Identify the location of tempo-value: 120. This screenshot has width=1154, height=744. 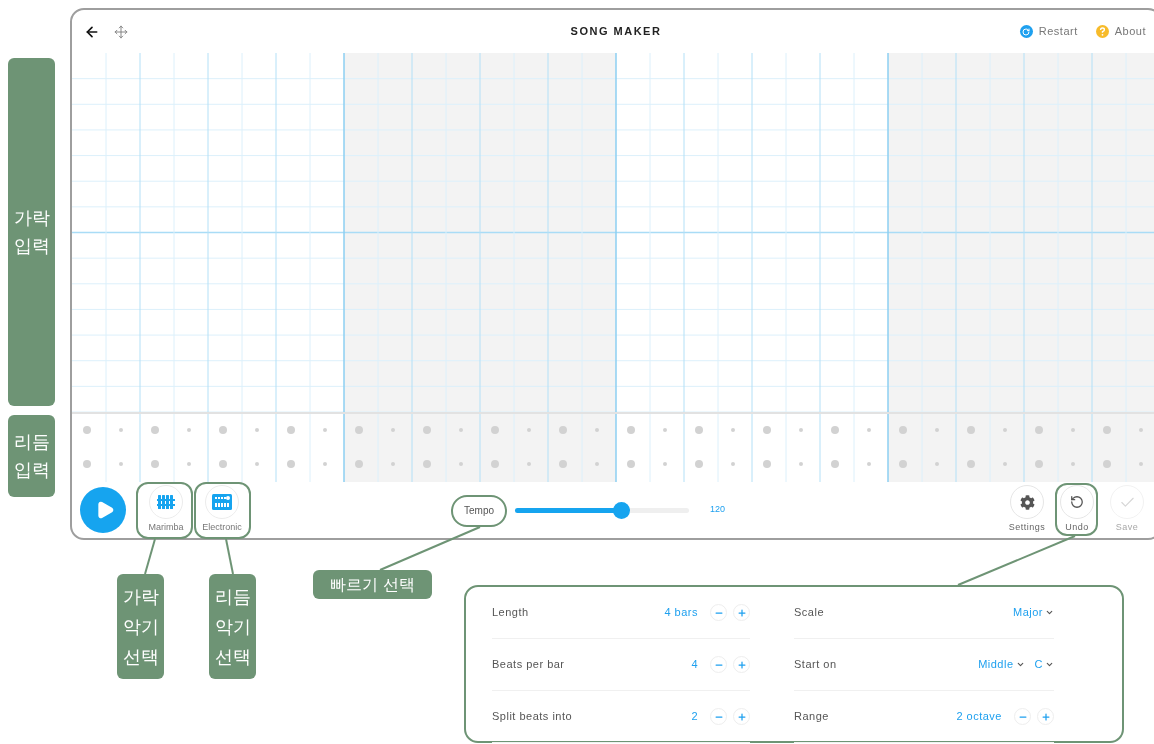
(718, 510).